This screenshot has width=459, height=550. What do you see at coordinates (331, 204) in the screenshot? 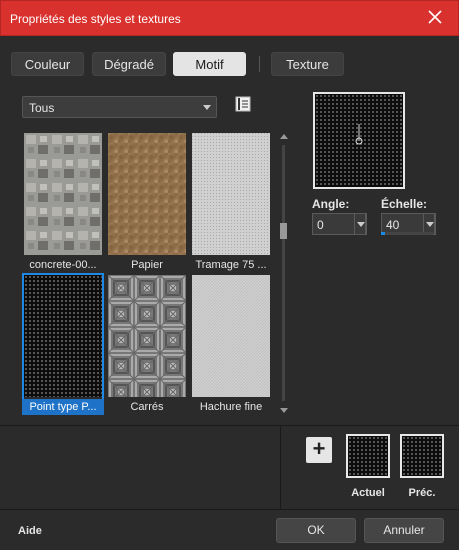
I see `angle-label: Angle:` at bounding box center [331, 204].